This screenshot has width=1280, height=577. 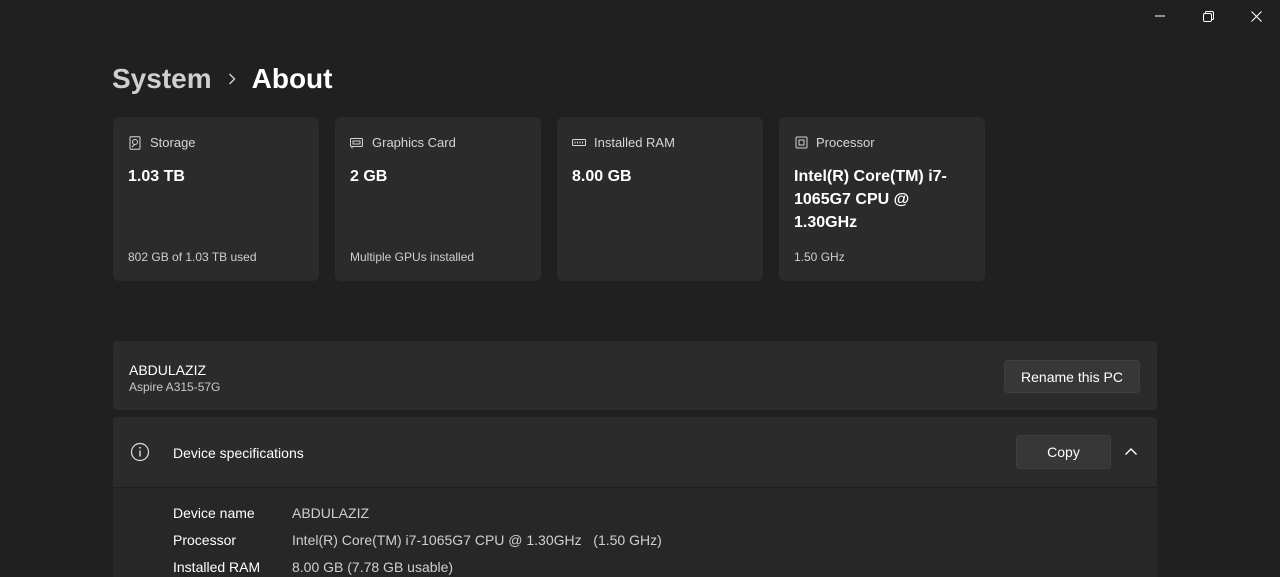 I want to click on spec-value: ABDULAZIZ, so click(x=331, y=512).